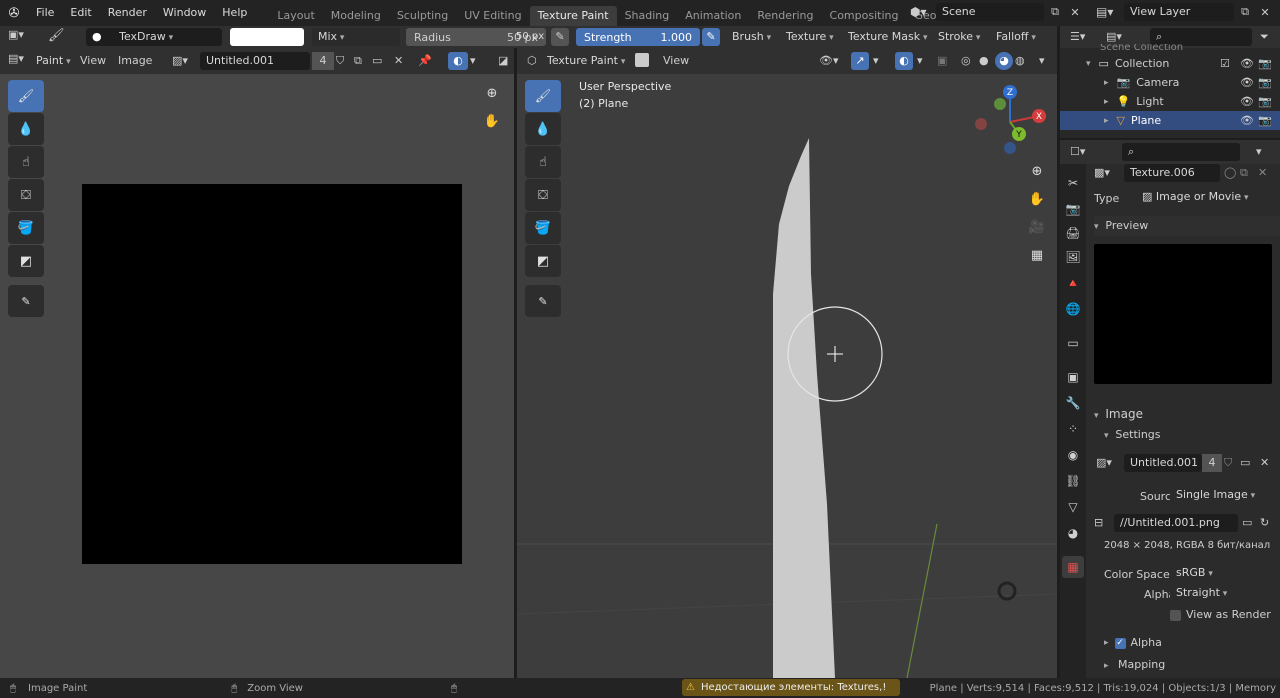 The image size is (1280, 698). What do you see at coordinates (1181, 152) in the screenshot?
I see `properties-search-input: ⌕` at bounding box center [1181, 152].